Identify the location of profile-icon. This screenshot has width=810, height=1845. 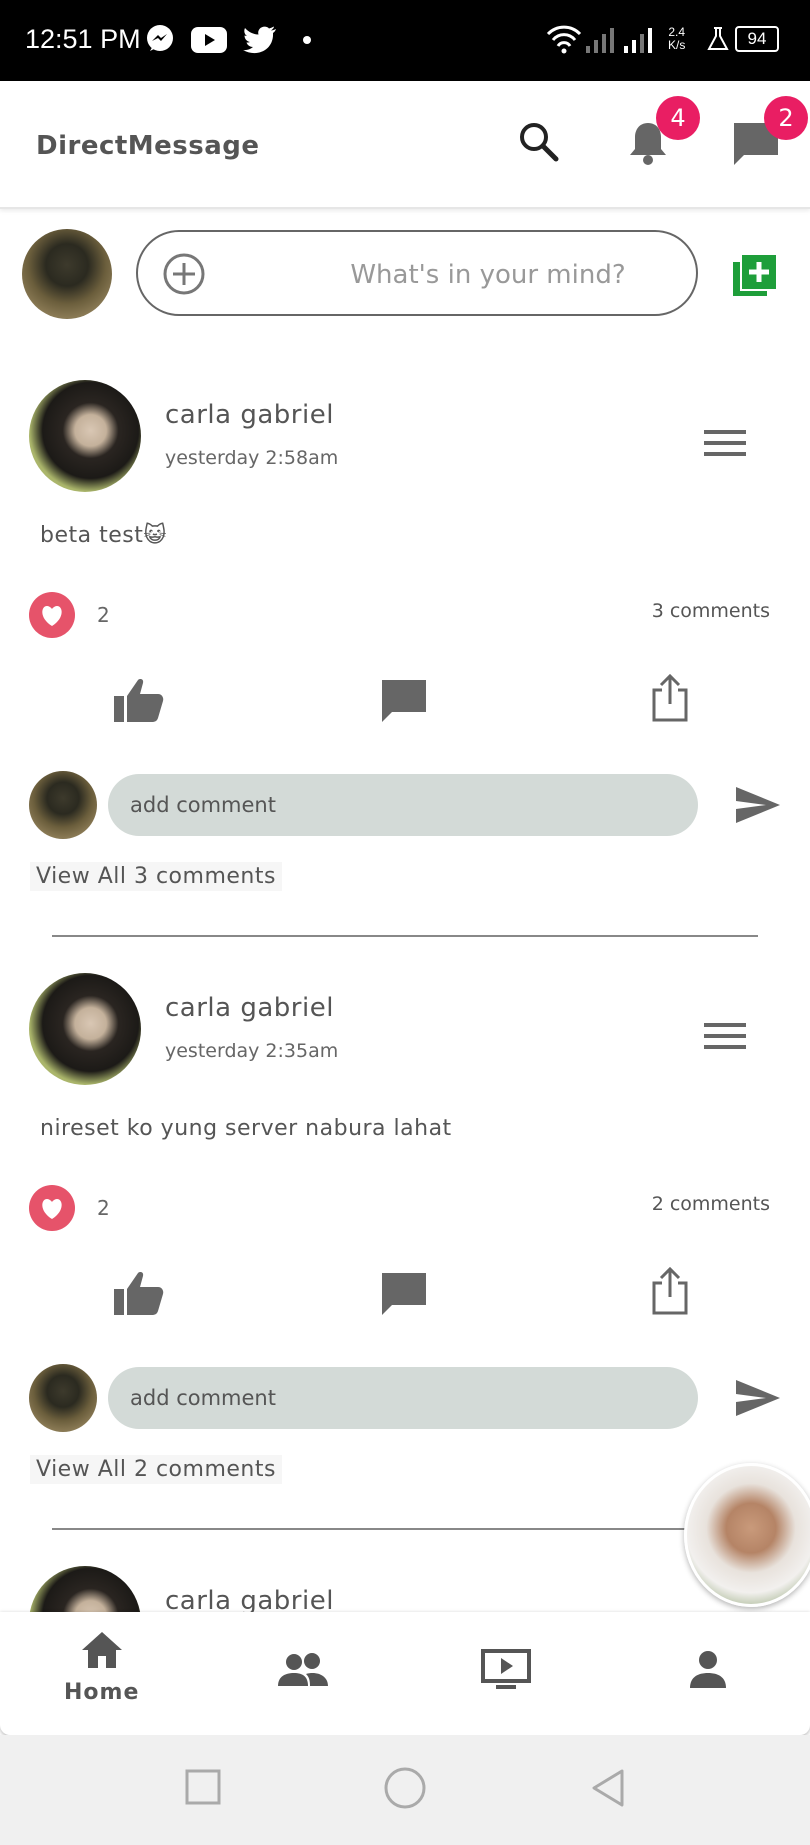
(708, 1670).